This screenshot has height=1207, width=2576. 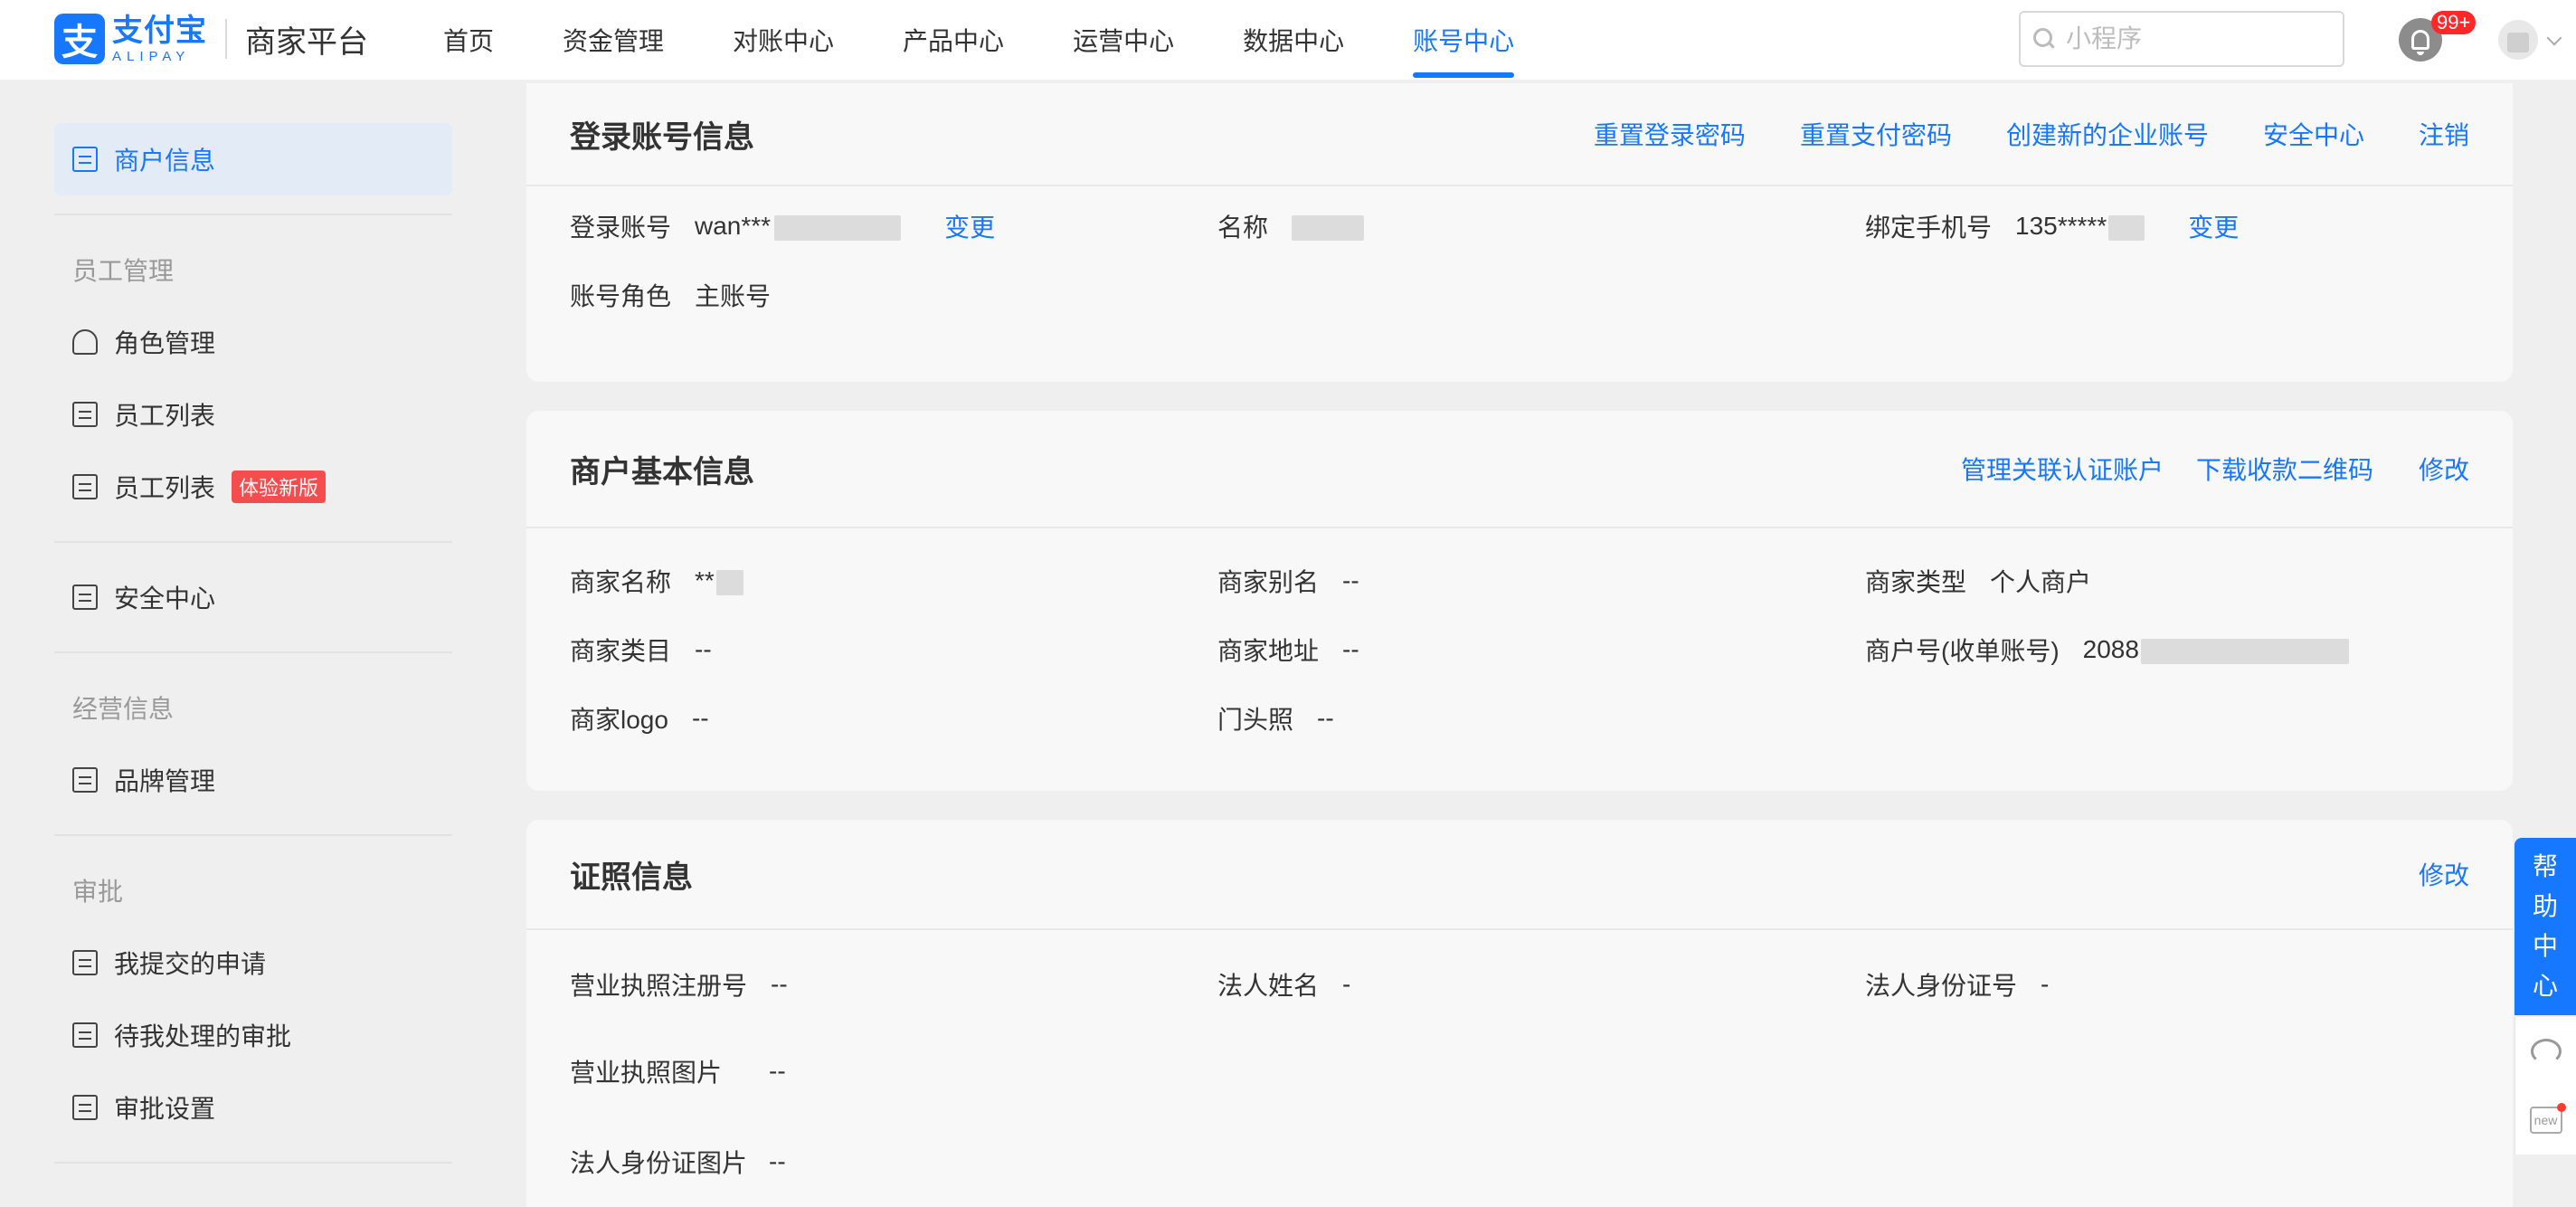 I want to click on new-label: new, so click(x=2545, y=1120).